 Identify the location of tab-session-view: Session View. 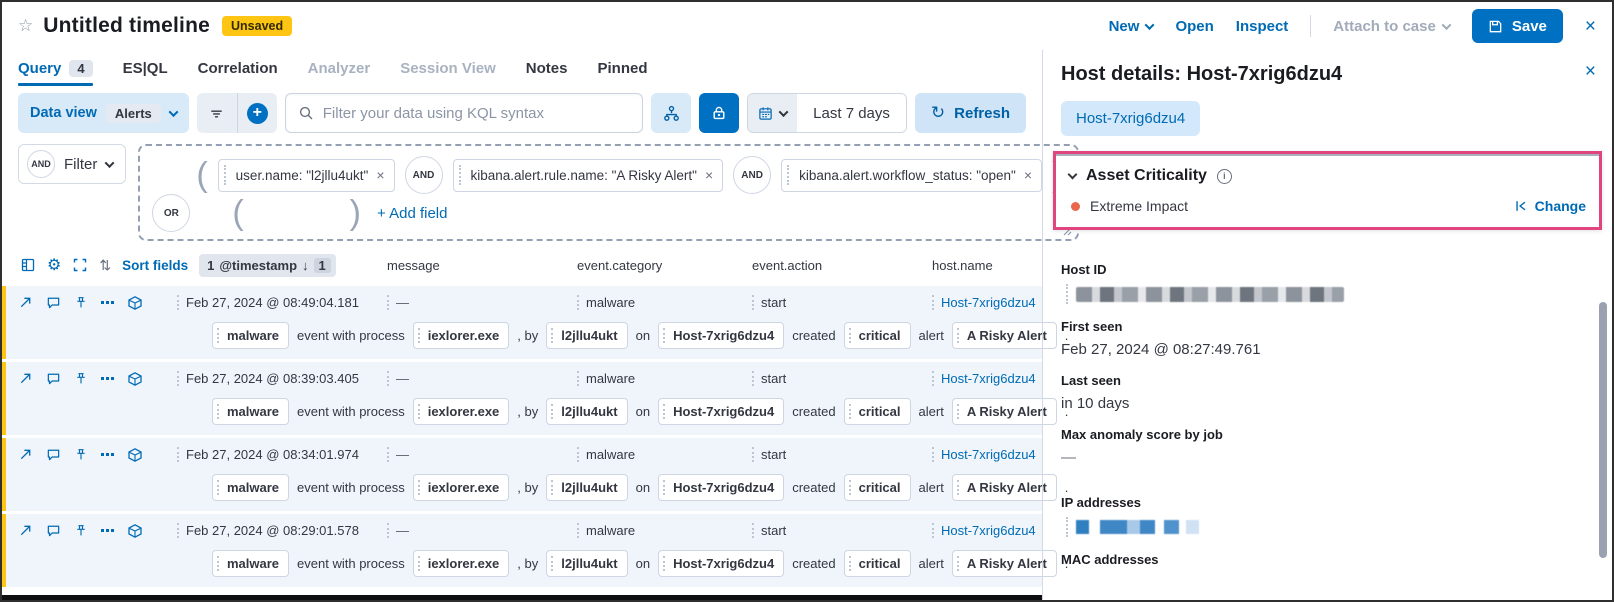
(448, 68).